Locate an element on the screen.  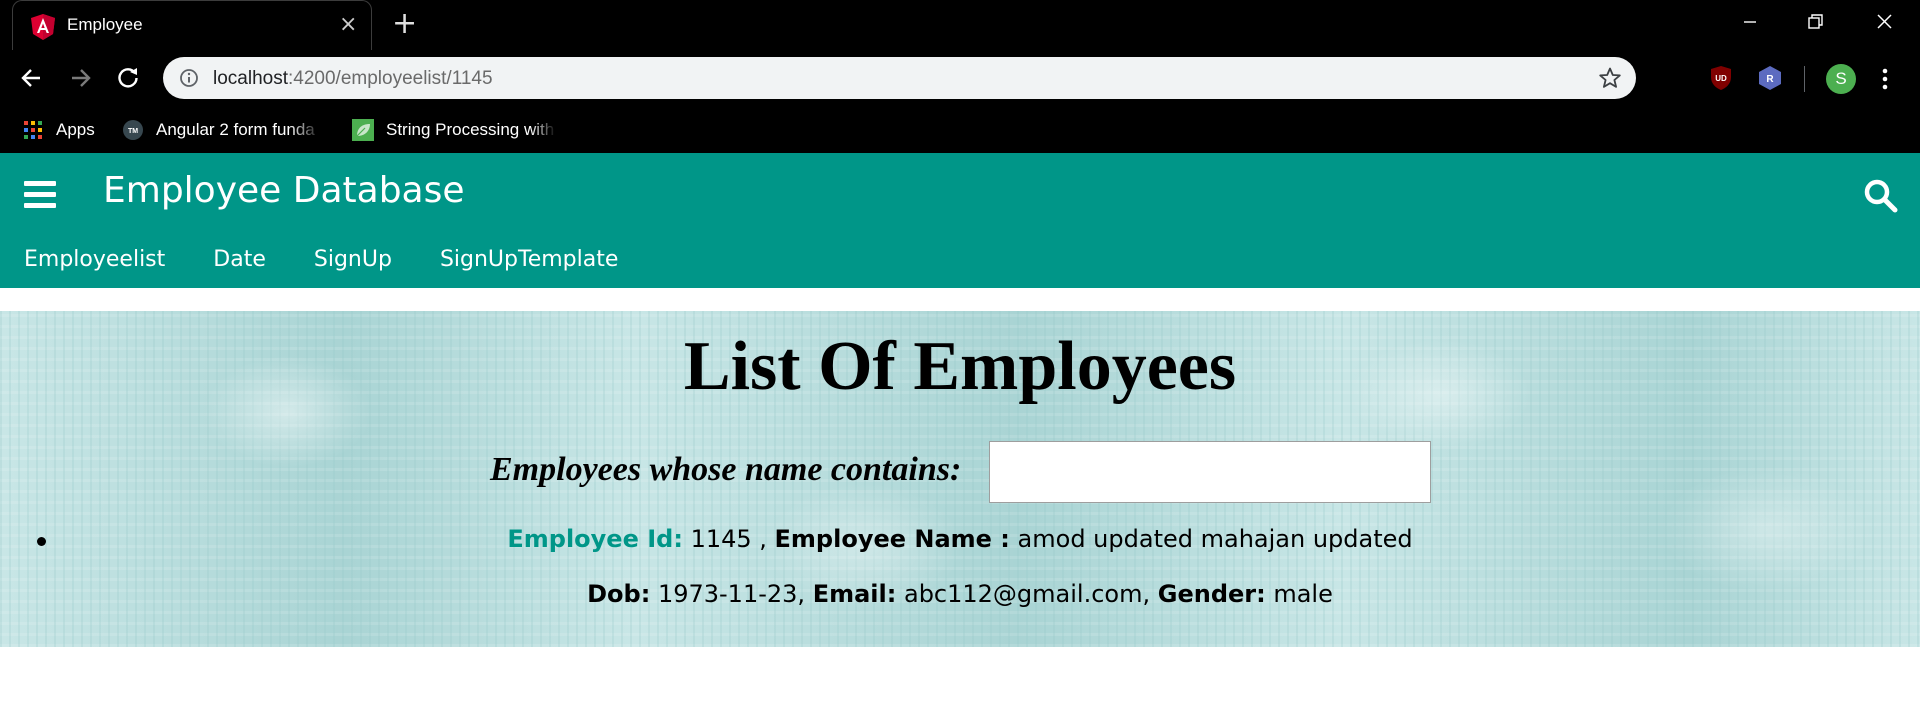
hamburger-menu-icon is located at coordinates (40, 195).